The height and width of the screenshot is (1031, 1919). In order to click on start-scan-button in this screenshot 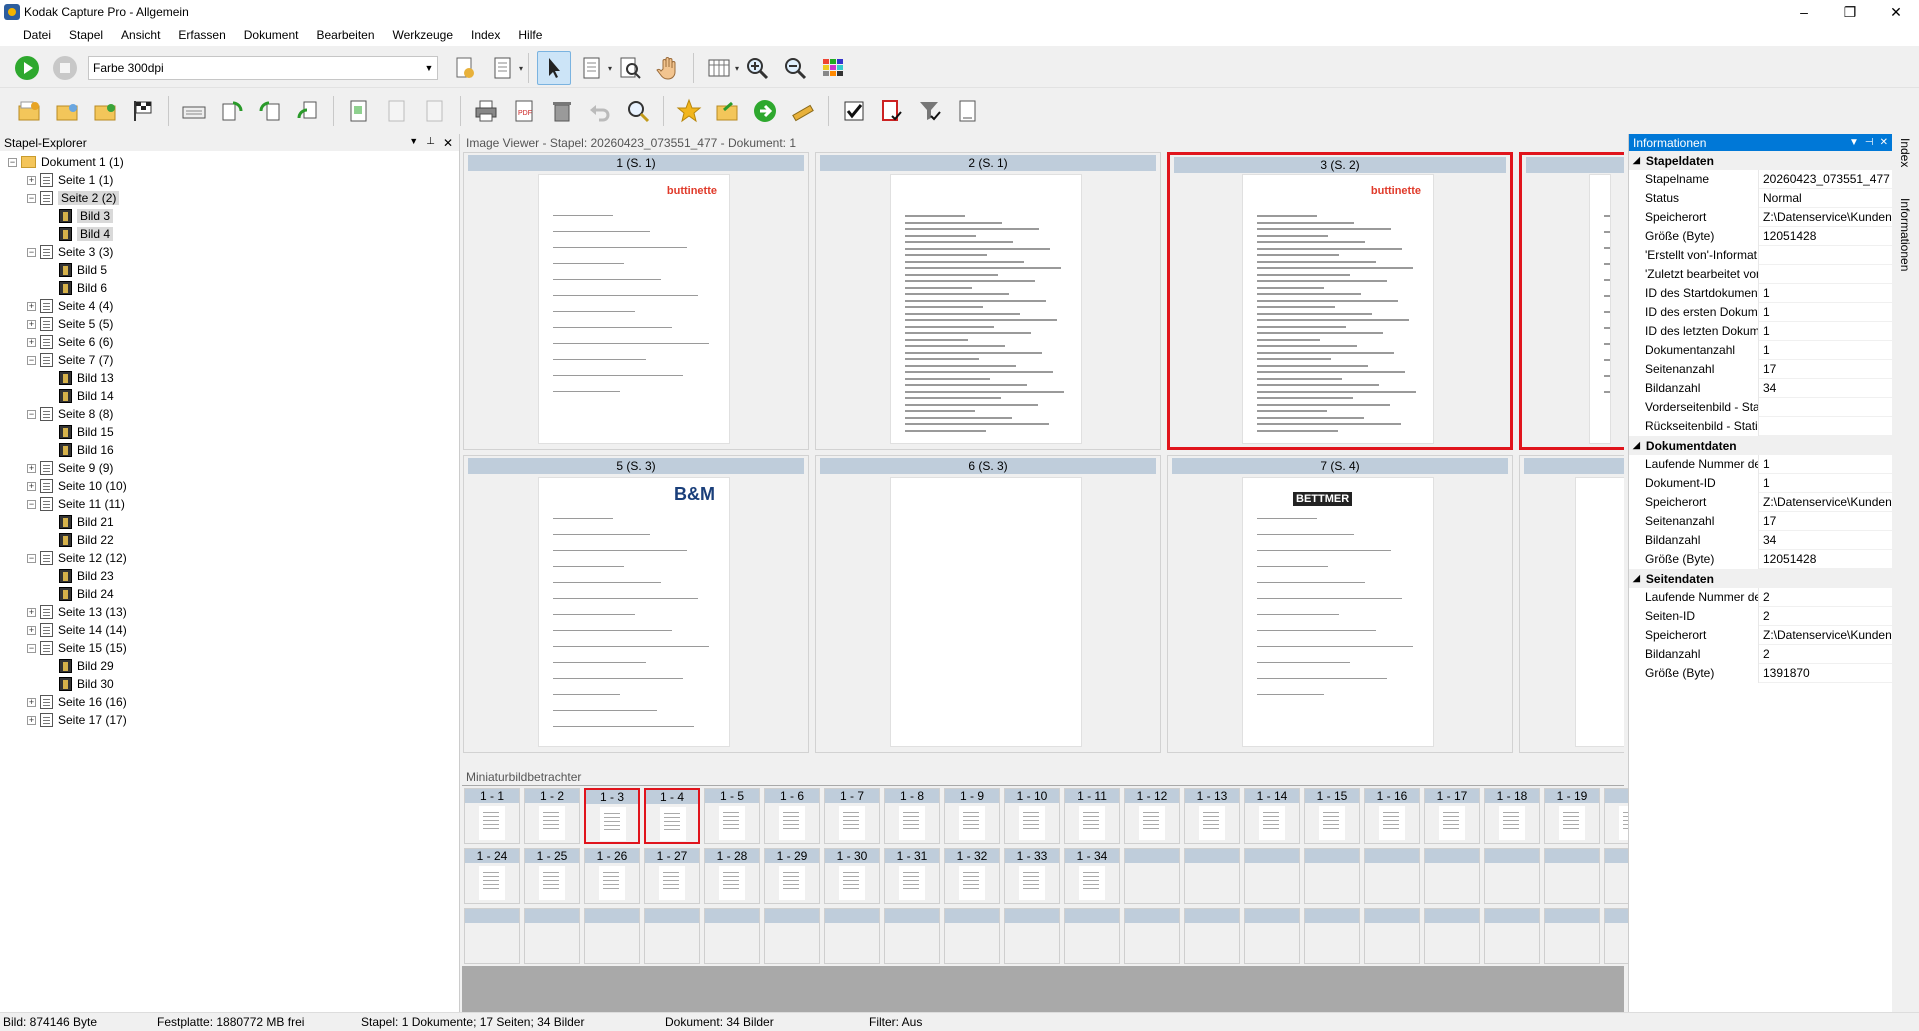, I will do `click(27, 68)`.